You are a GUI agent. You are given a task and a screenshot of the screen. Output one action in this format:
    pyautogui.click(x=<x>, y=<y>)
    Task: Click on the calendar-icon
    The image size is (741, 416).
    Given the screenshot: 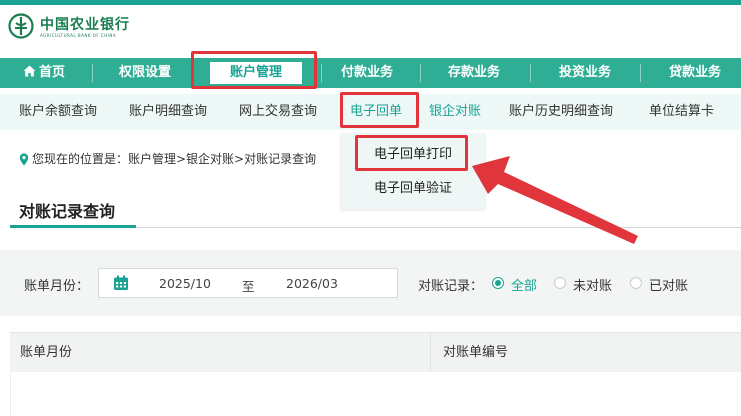 What is the action you would take?
    pyautogui.click(x=121, y=282)
    